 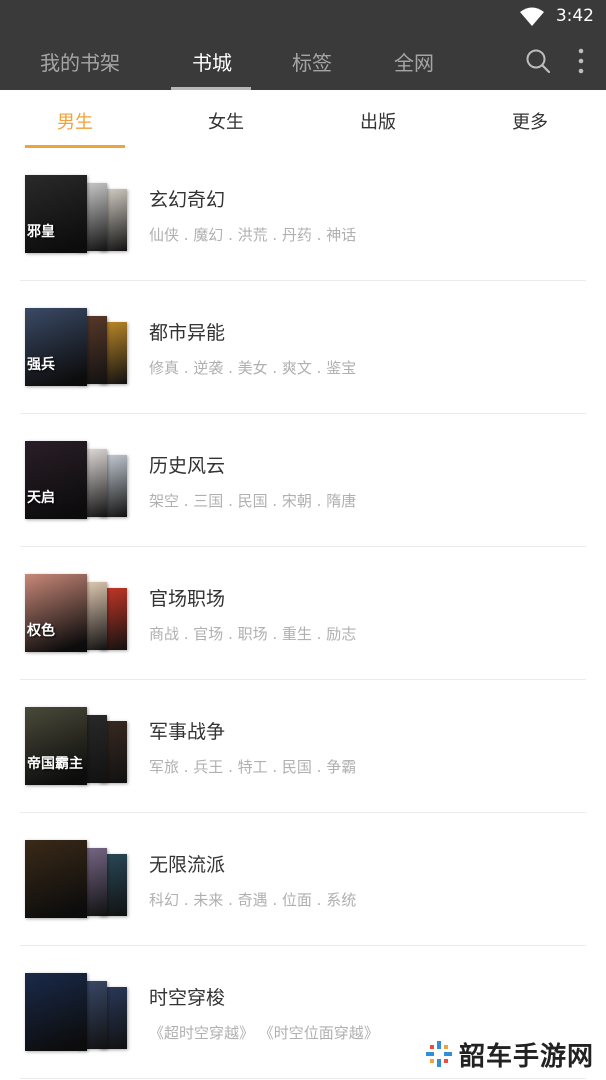 I want to click on tab-bookstore: 书城, so click(x=212, y=61).